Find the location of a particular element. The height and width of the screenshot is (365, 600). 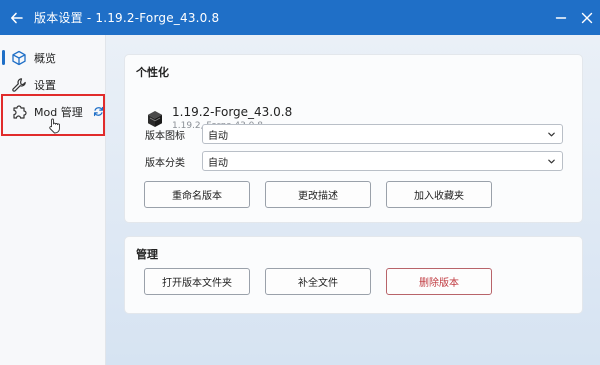

close-icon is located at coordinates (587, 17).